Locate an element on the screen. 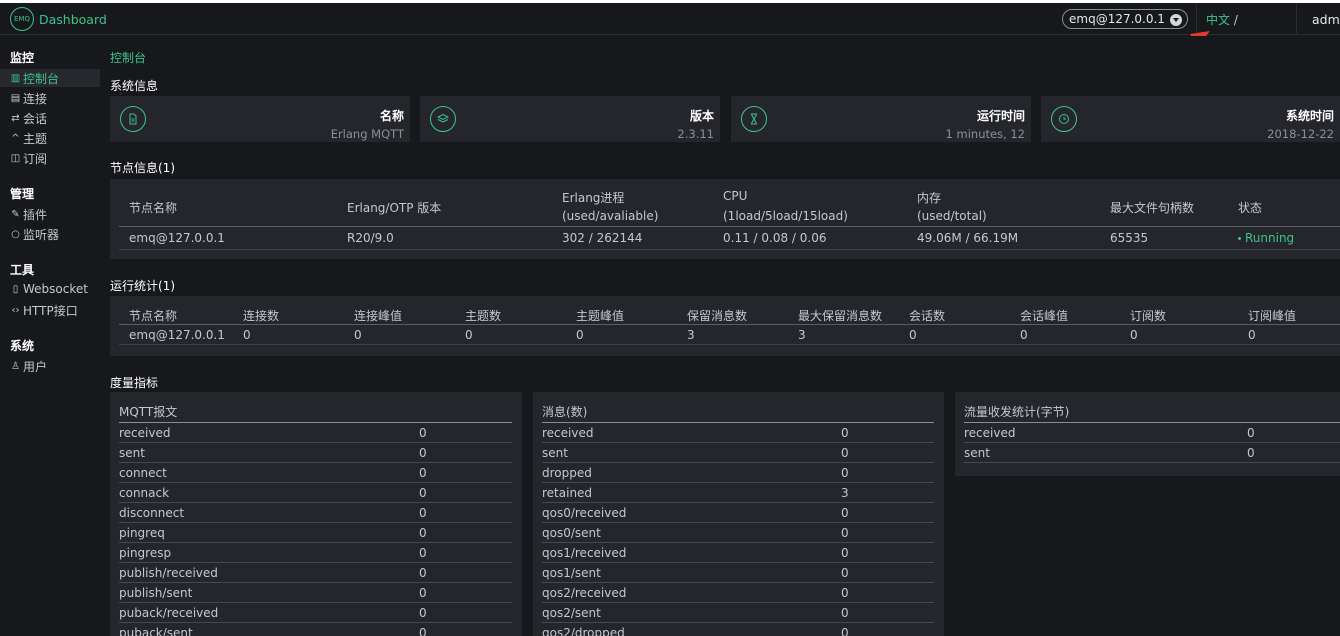 The width and height of the screenshot is (1340, 636). table-cell: 3 is located at coordinates (802, 335).